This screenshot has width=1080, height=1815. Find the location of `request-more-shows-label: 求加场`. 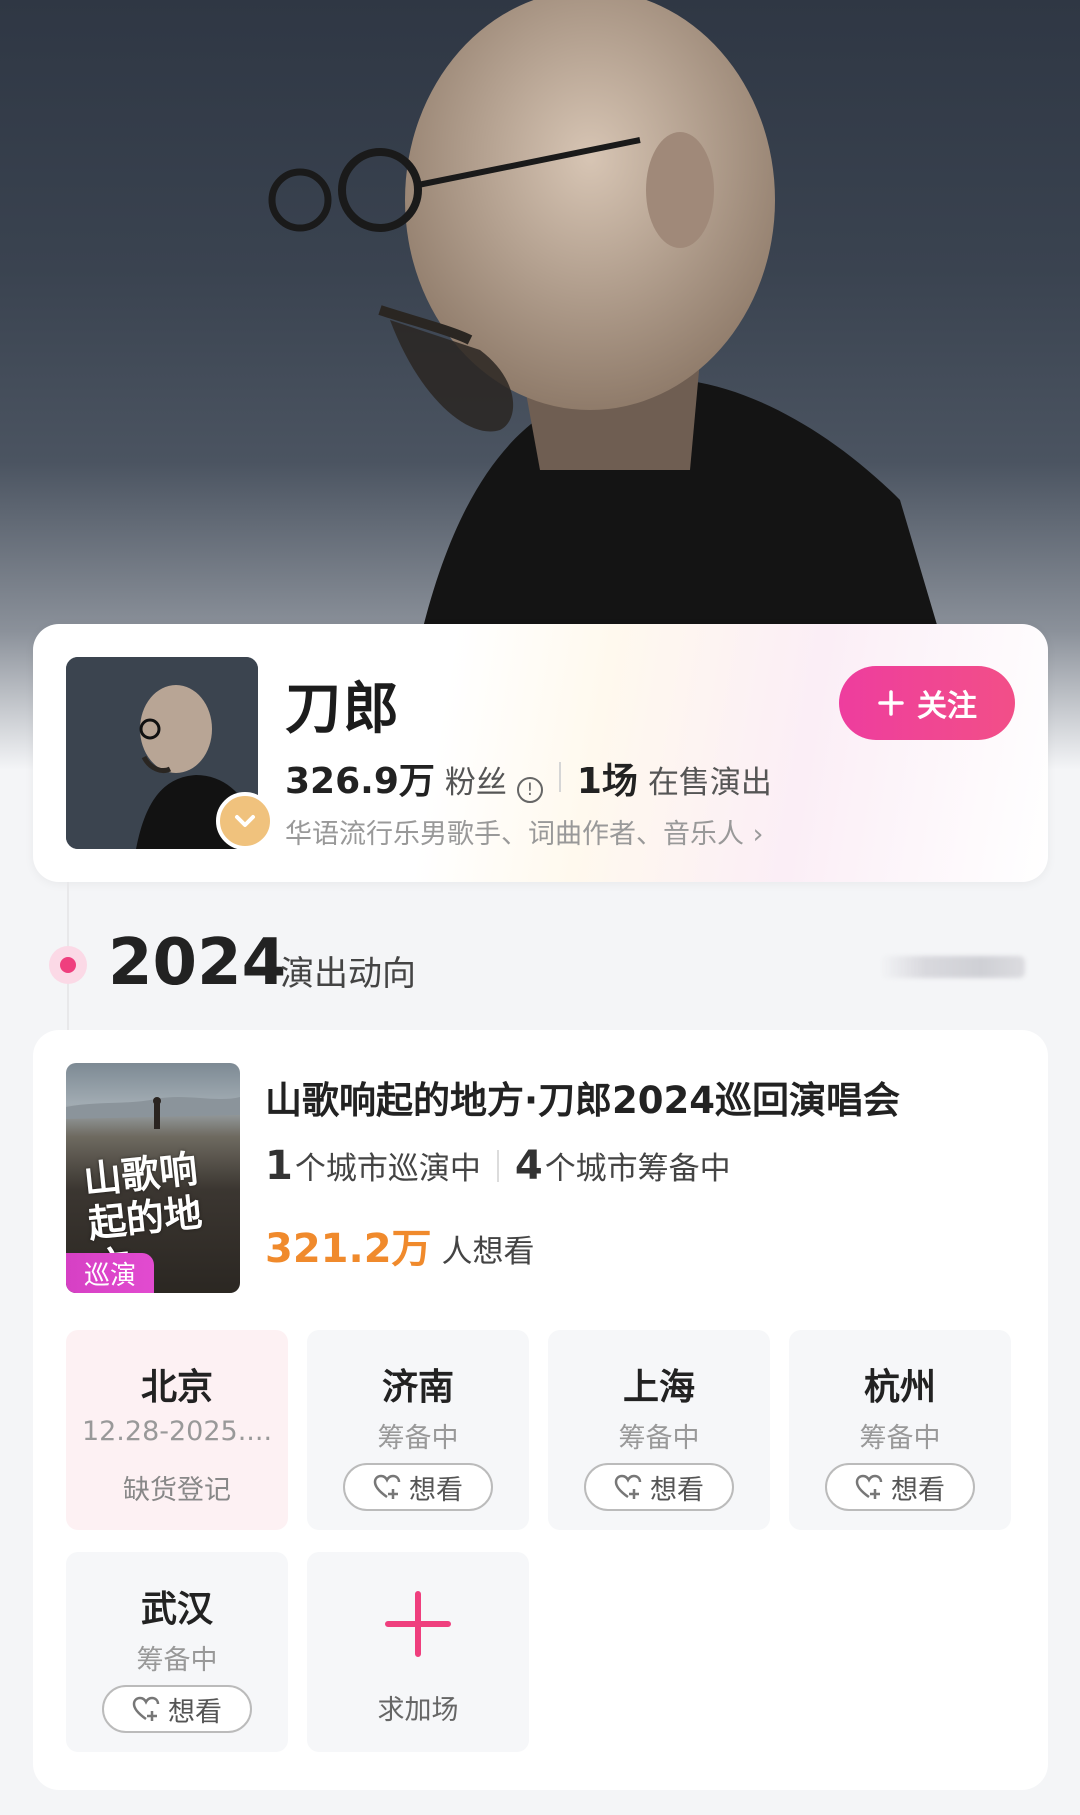

request-more-shows-label: 求加场 is located at coordinates (418, 1710).